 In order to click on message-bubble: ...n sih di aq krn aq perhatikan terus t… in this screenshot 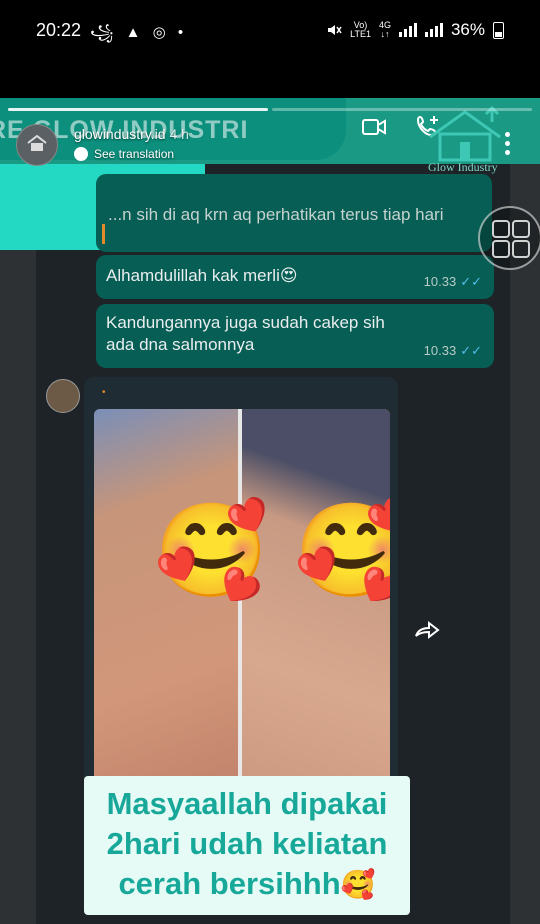, I will do `click(294, 213)`.